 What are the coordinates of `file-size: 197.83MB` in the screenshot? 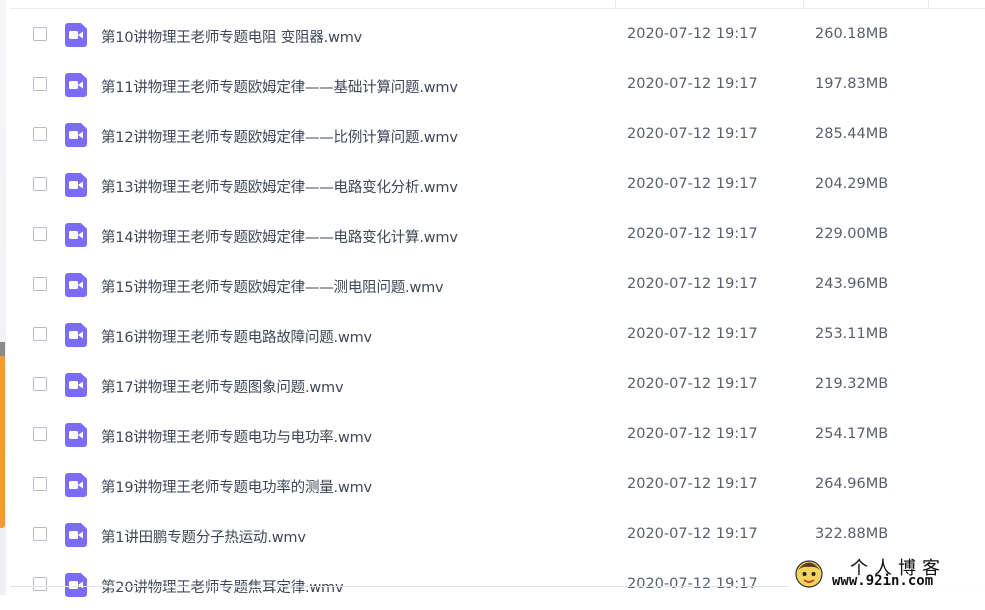 It's located at (852, 84).